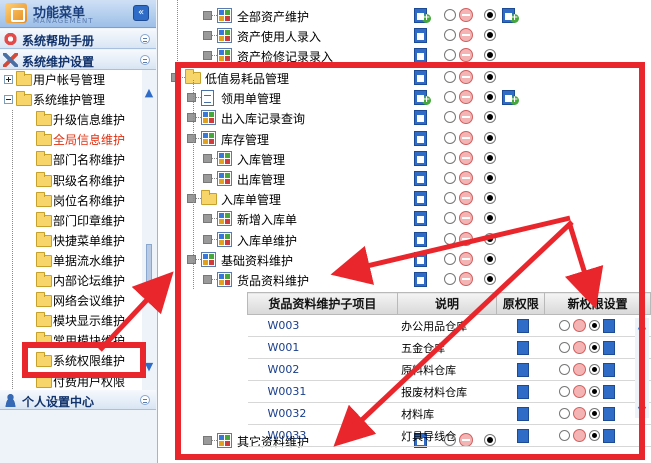 The height and width of the screenshot is (463, 651). What do you see at coordinates (251, 98) in the screenshot?
I see `permission-tree-label: 领用单管理` at bounding box center [251, 98].